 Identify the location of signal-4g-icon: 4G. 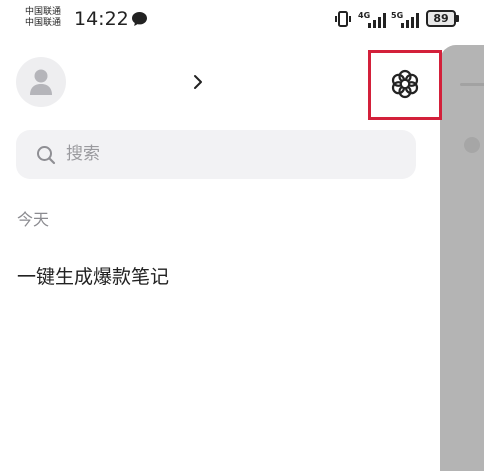
(374, 19).